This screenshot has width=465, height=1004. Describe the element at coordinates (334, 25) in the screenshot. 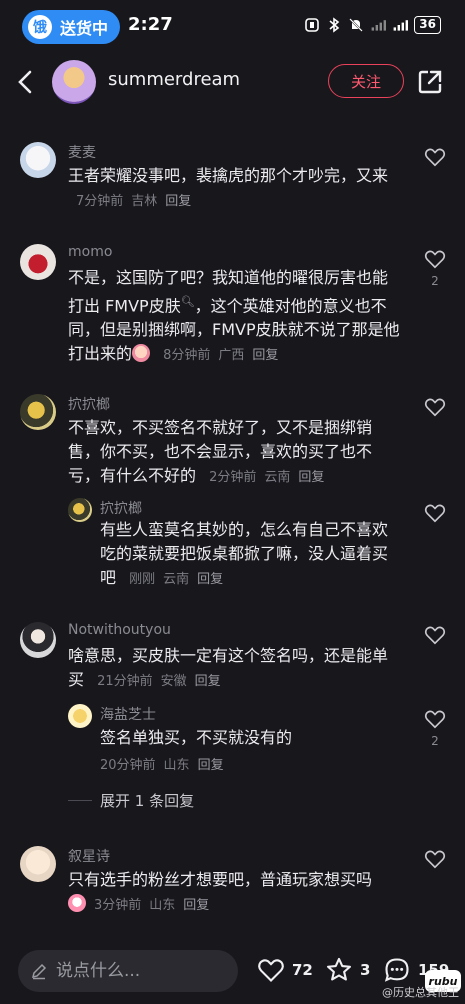

I see `bluetooth-icon` at that location.